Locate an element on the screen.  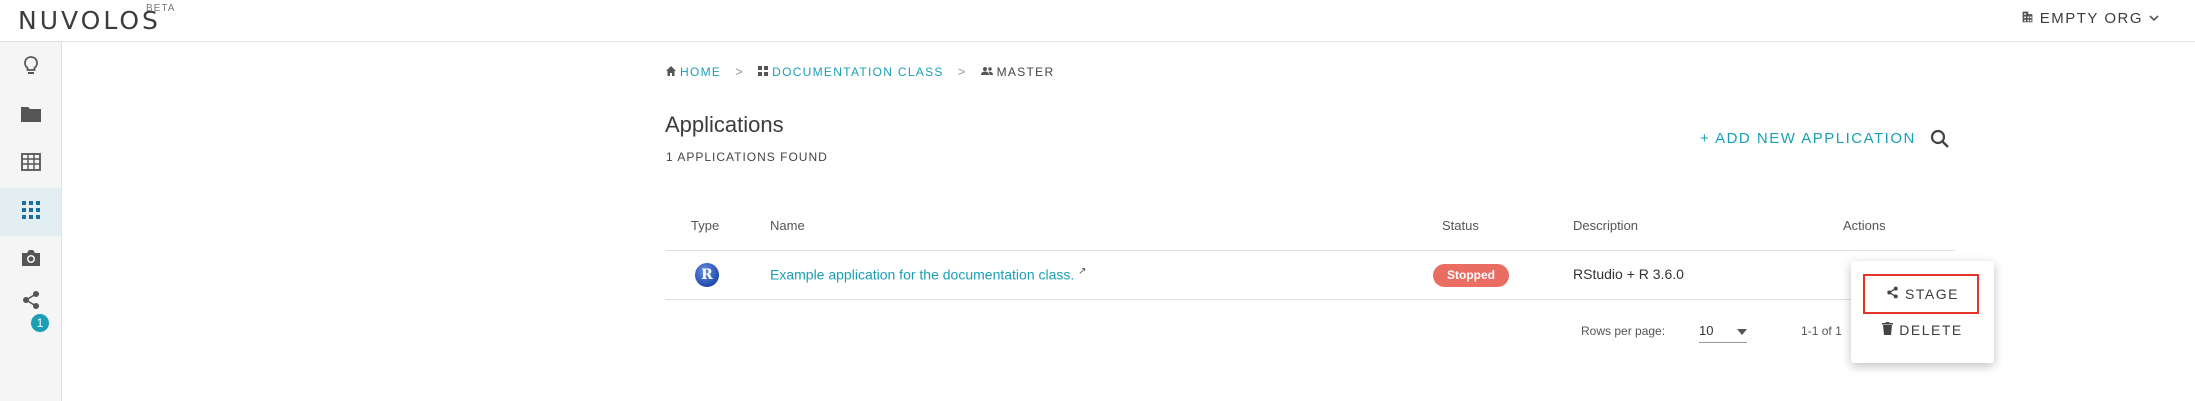
actions-menu: STAGE DELETE is located at coordinates (1922, 312).